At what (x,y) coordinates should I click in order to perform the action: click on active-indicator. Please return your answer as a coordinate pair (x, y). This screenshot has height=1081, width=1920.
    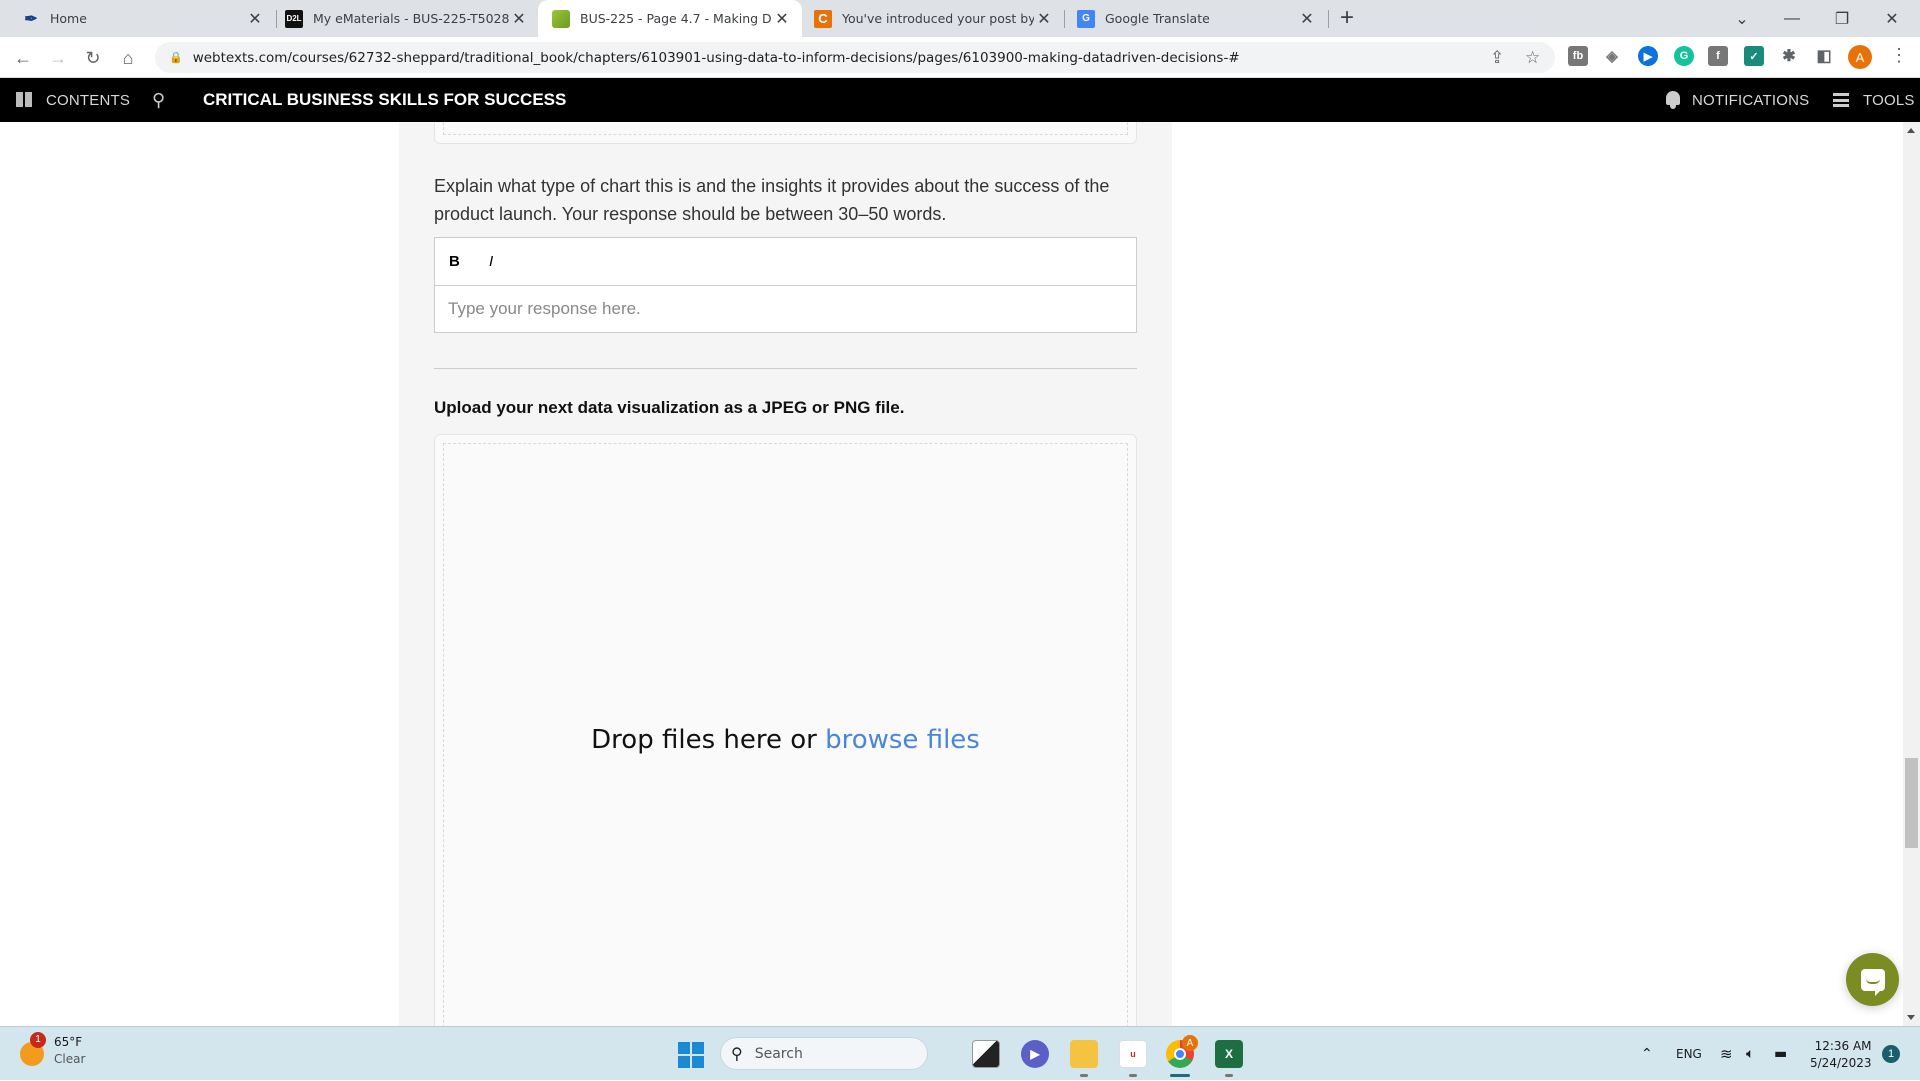
    Looking at the image, I should click on (1180, 1075).